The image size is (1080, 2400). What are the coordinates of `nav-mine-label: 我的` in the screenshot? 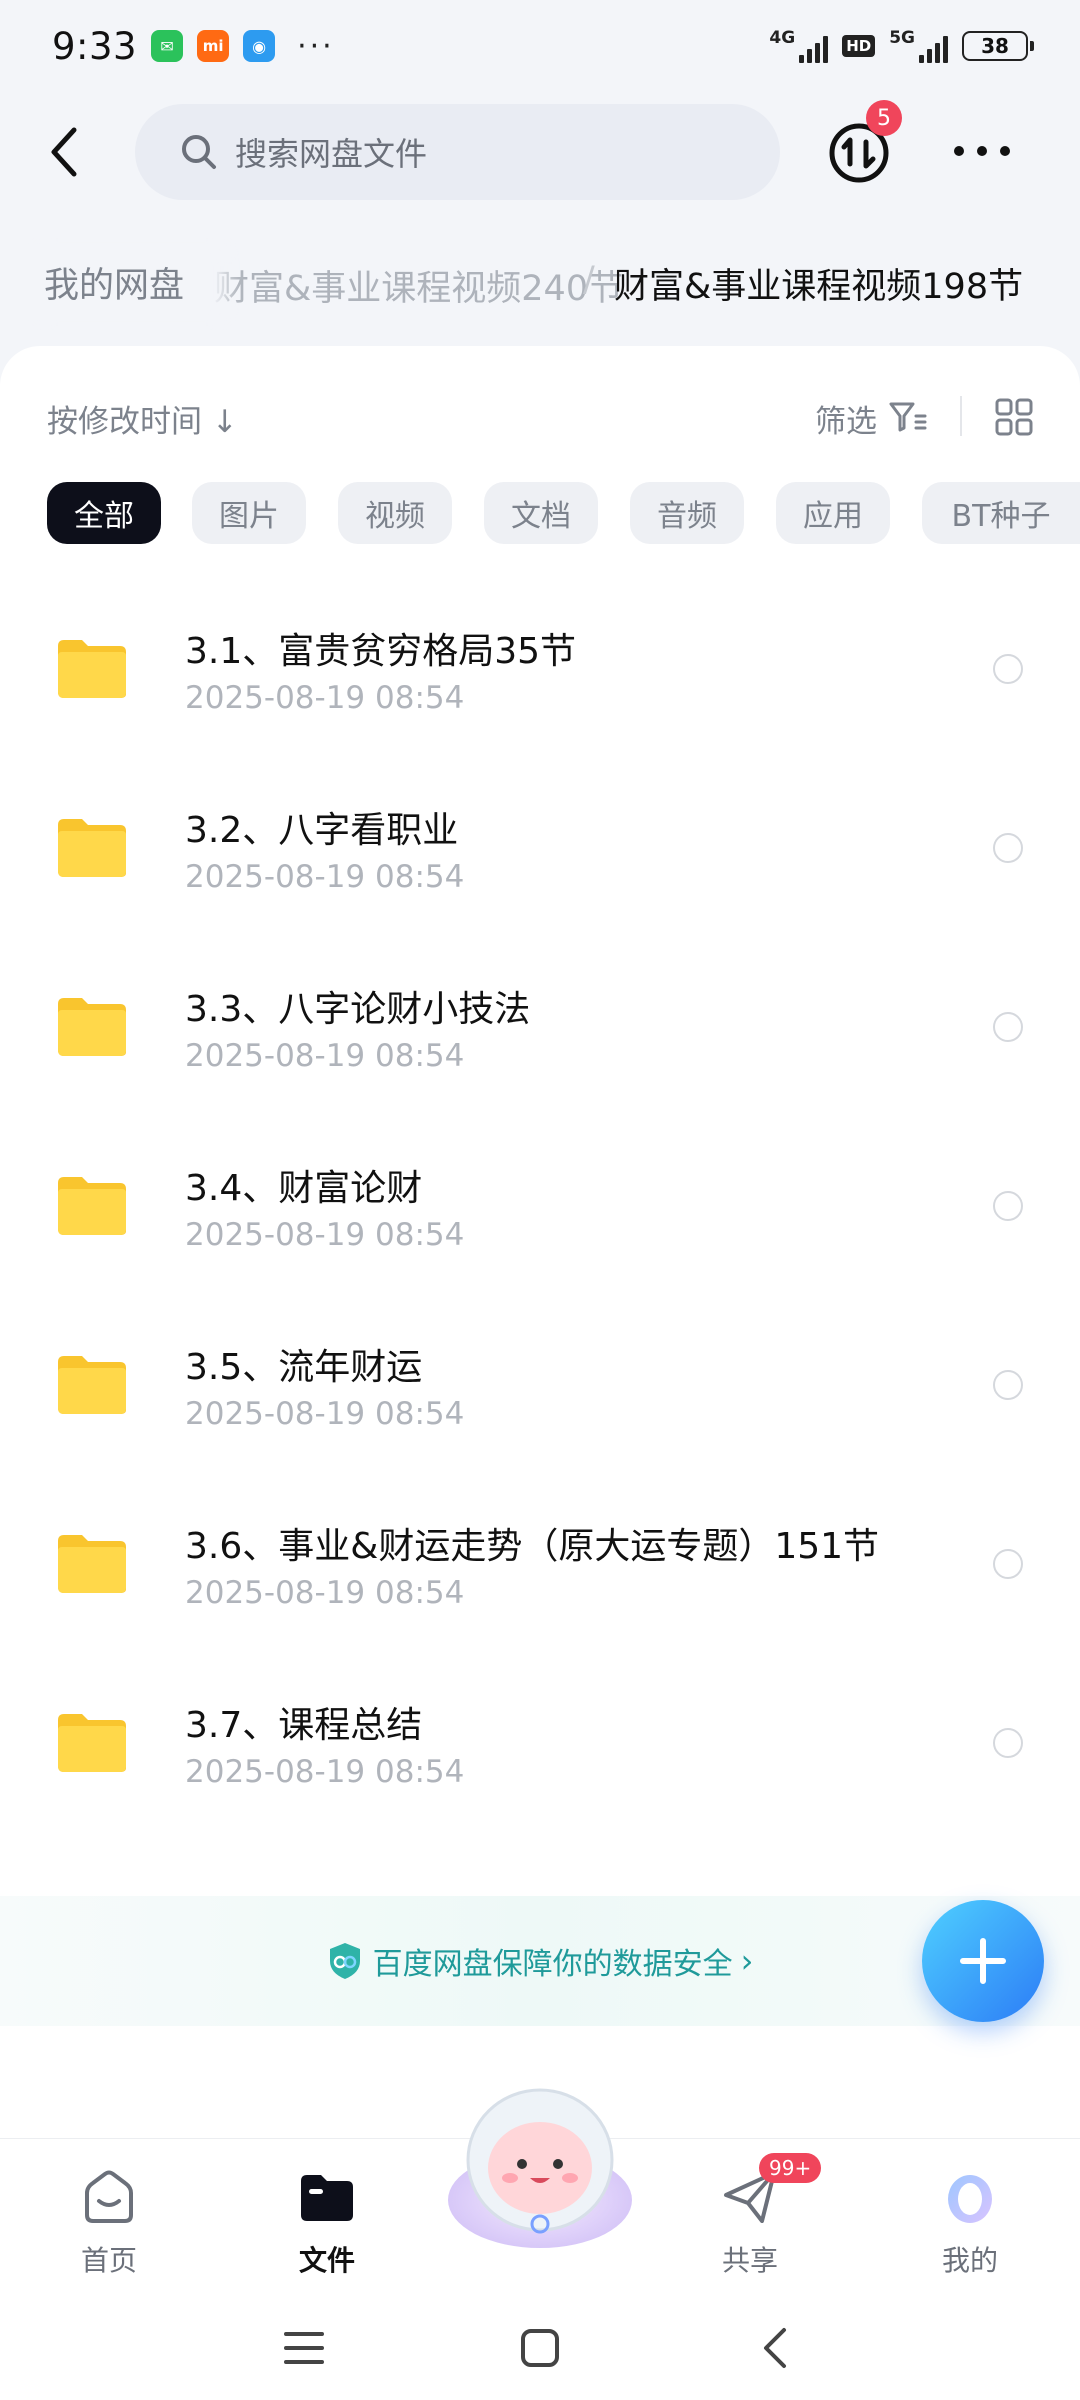 It's located at (969, 2260).